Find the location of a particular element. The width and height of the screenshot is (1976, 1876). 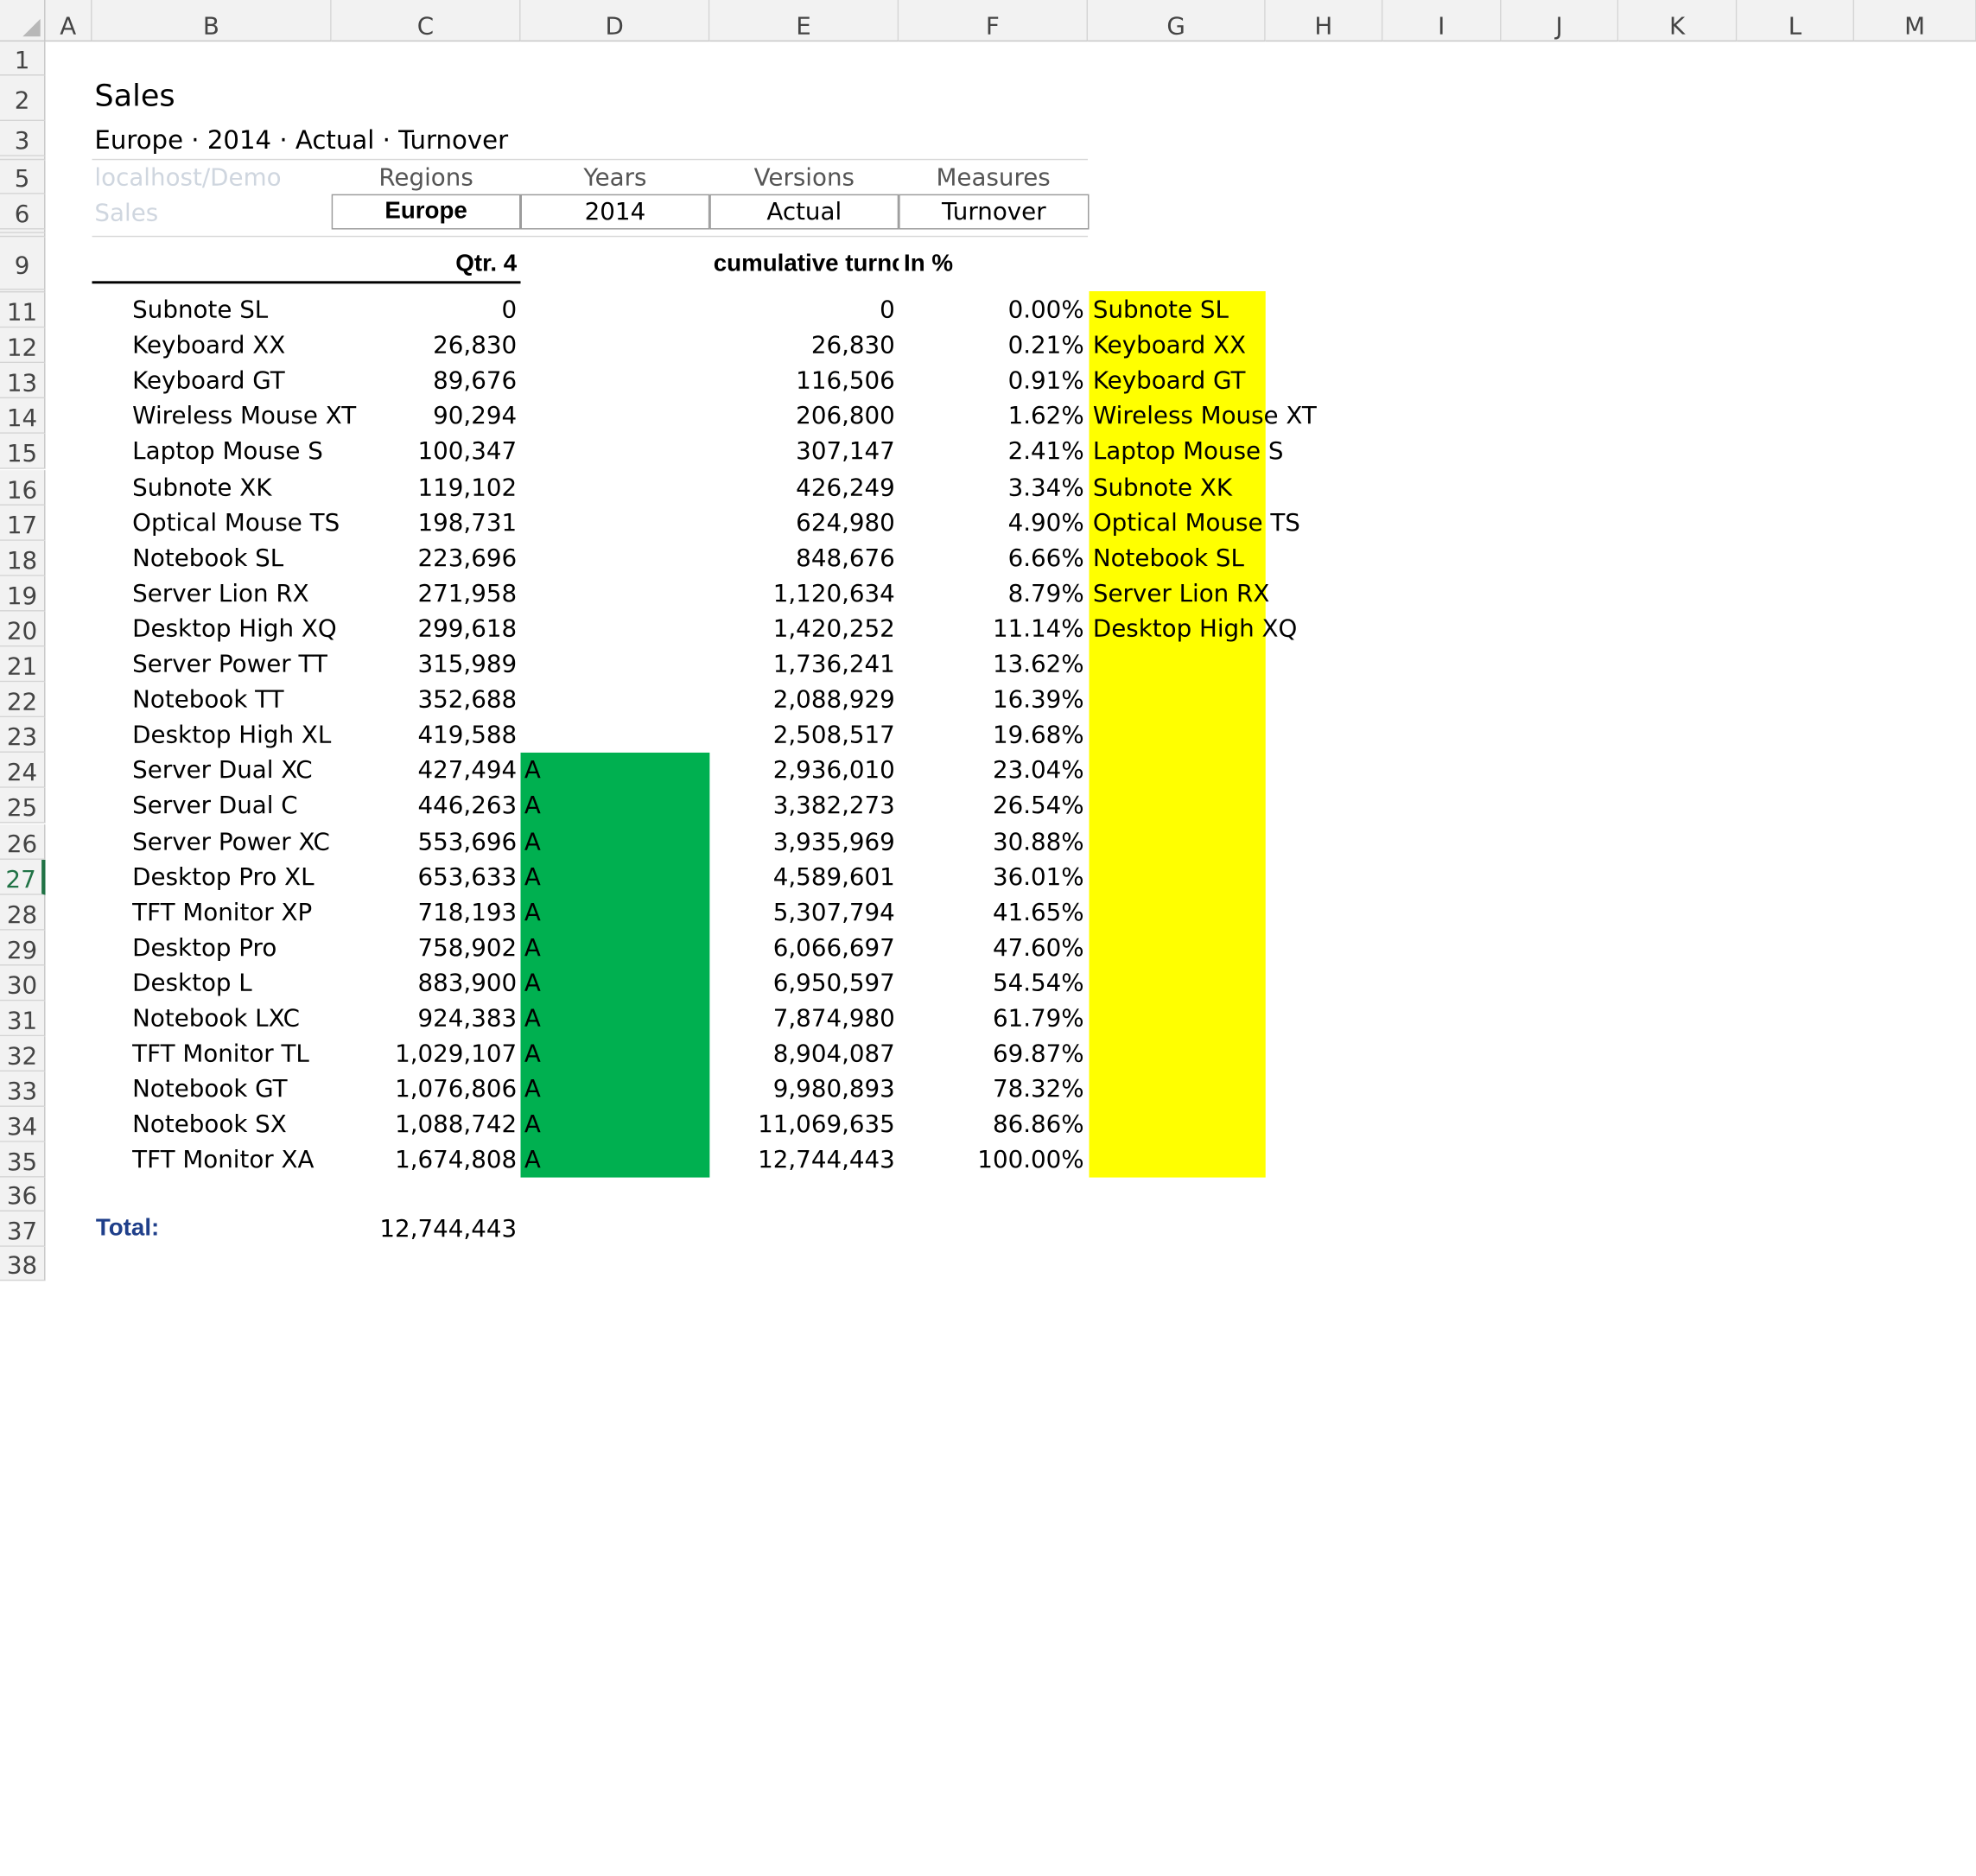

column-header: K is located at coordinates (1678, 21).